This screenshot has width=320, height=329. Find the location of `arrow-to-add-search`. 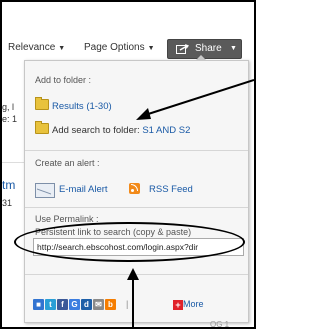

arrow-to-add-search is located at coordinates (197, 98).